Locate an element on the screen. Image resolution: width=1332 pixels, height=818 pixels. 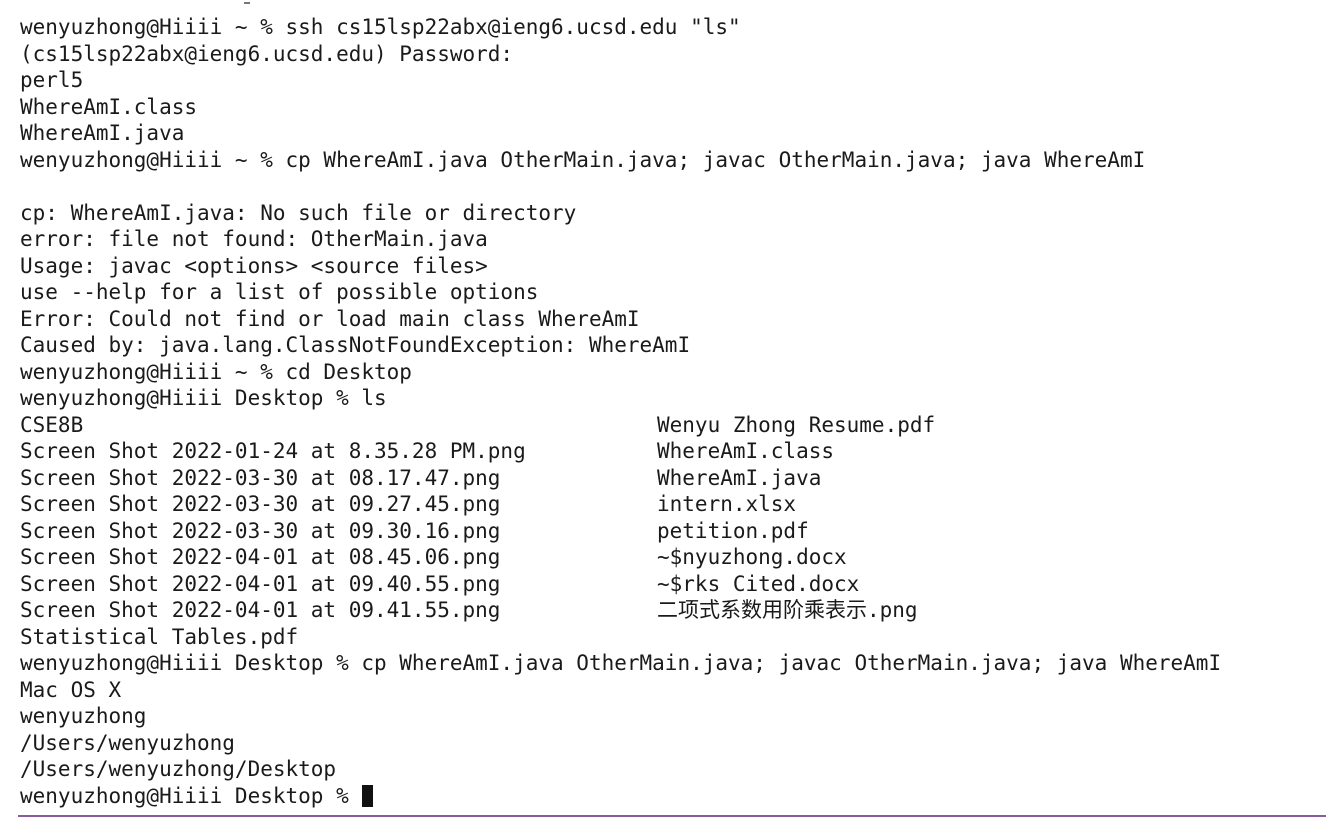
output-line: Usage: javac <options> <source files> is located at coordinates (254, 265).